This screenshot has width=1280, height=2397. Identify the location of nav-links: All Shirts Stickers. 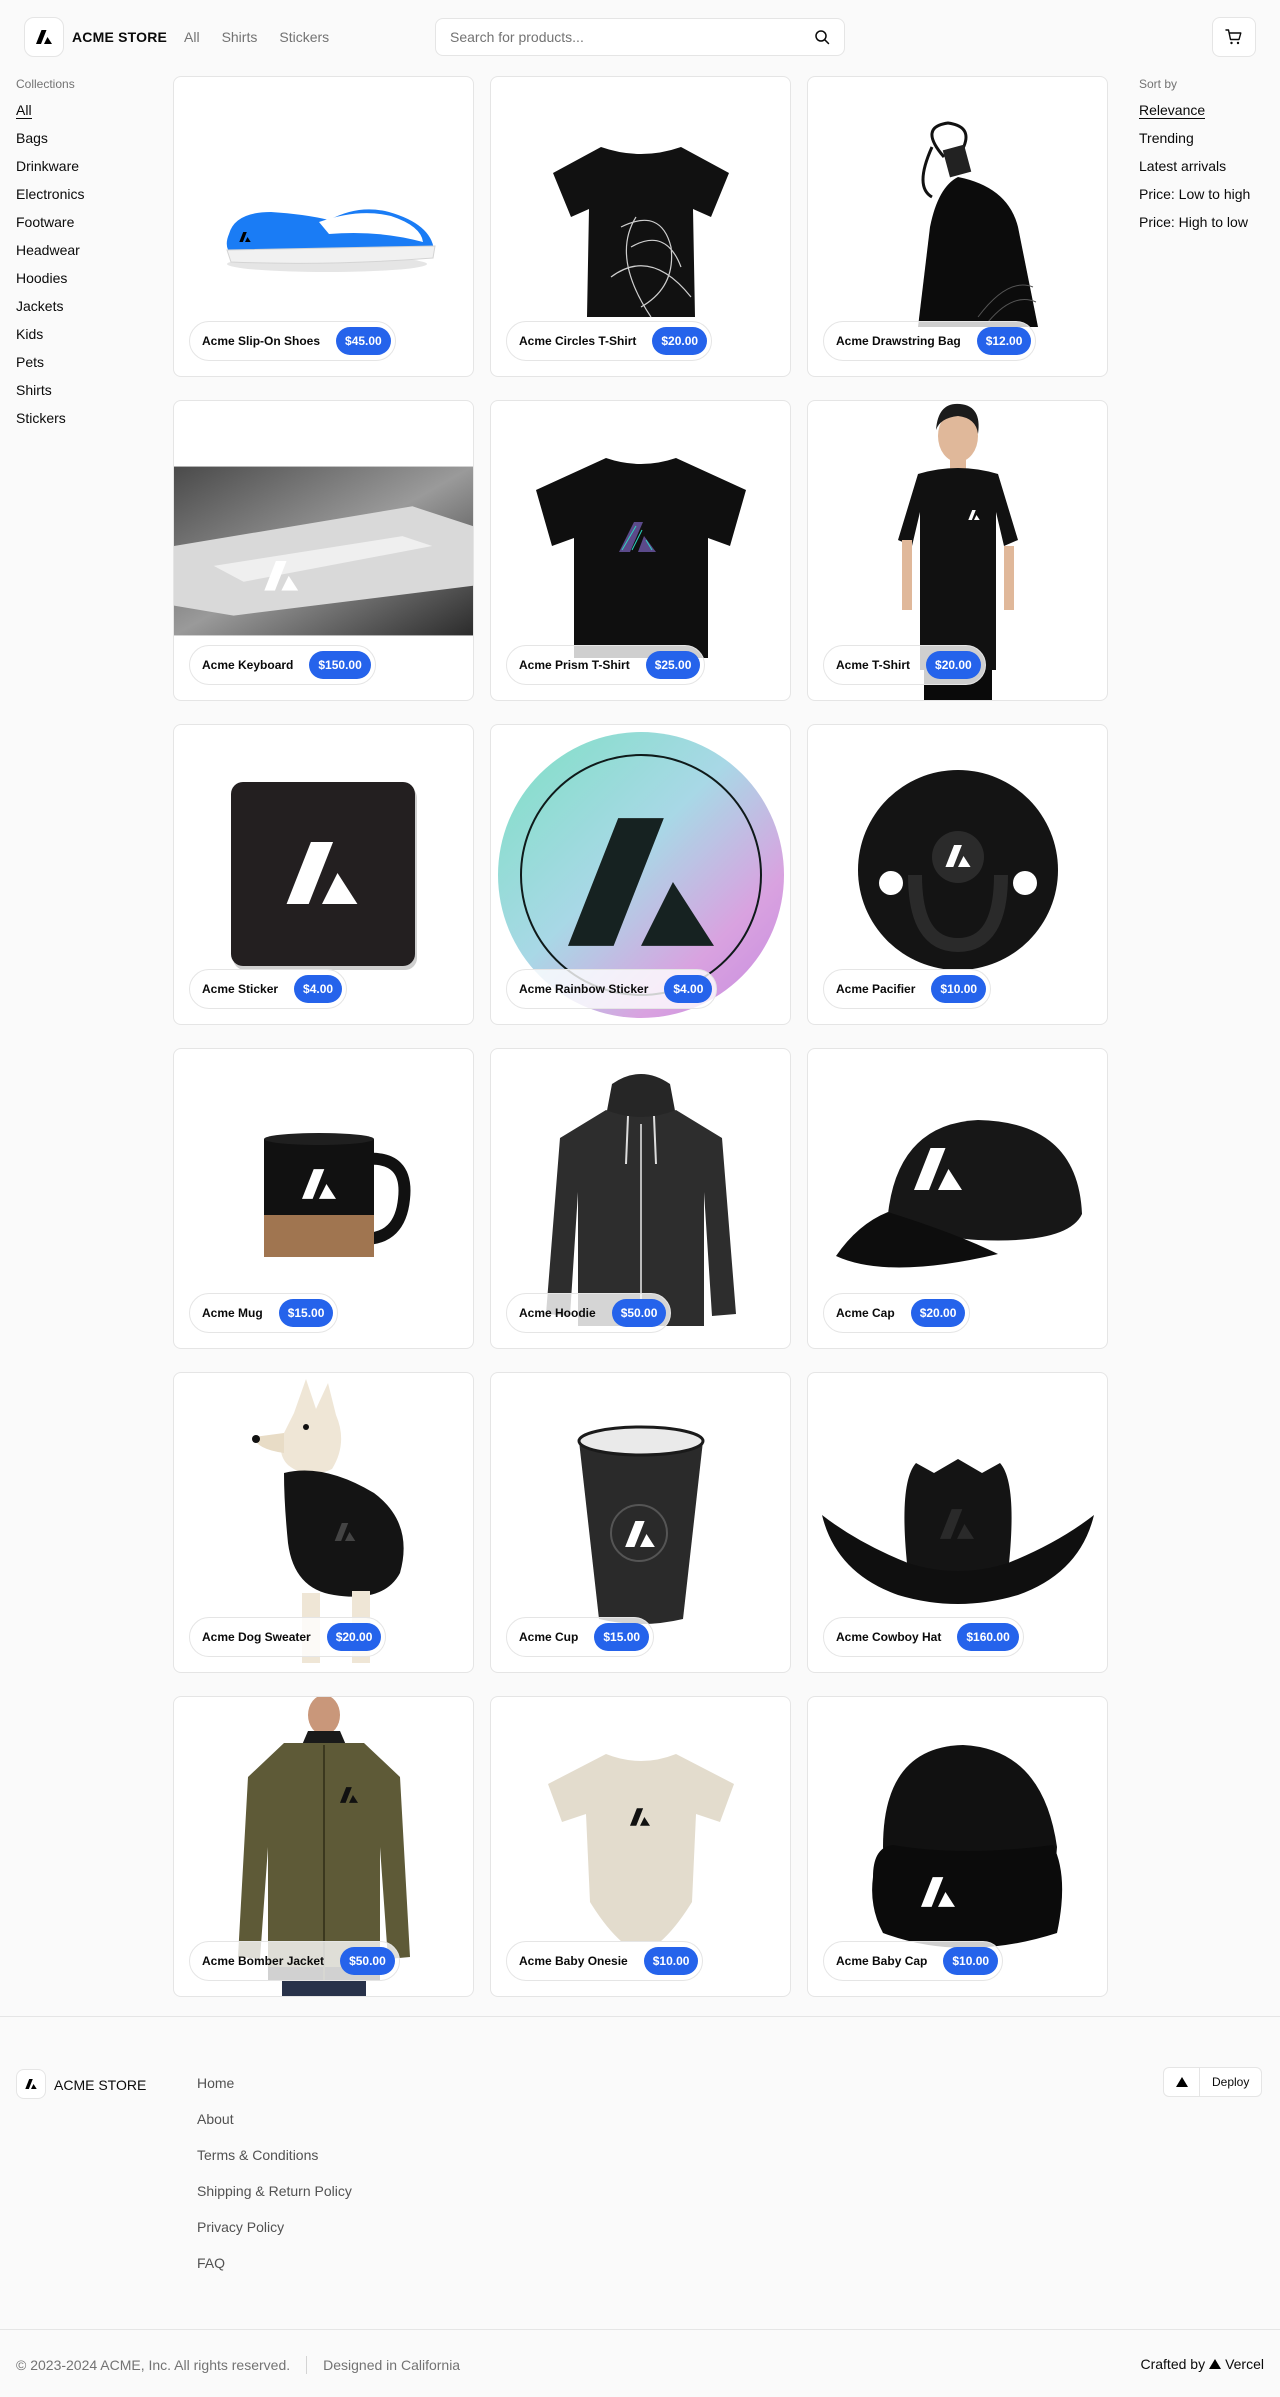
(256, 37).